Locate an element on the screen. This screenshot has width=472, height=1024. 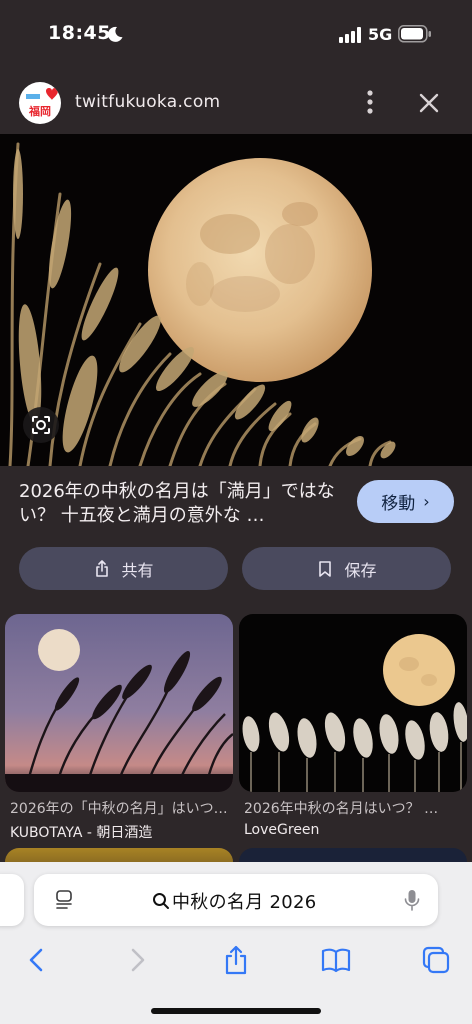
back-icon is located at coordinates (38, 960).